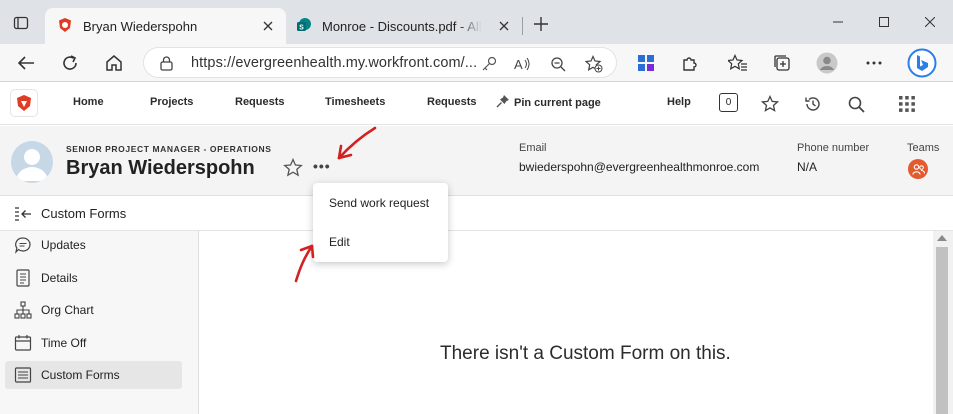  I want to click on search-icon, so click(856, 104).